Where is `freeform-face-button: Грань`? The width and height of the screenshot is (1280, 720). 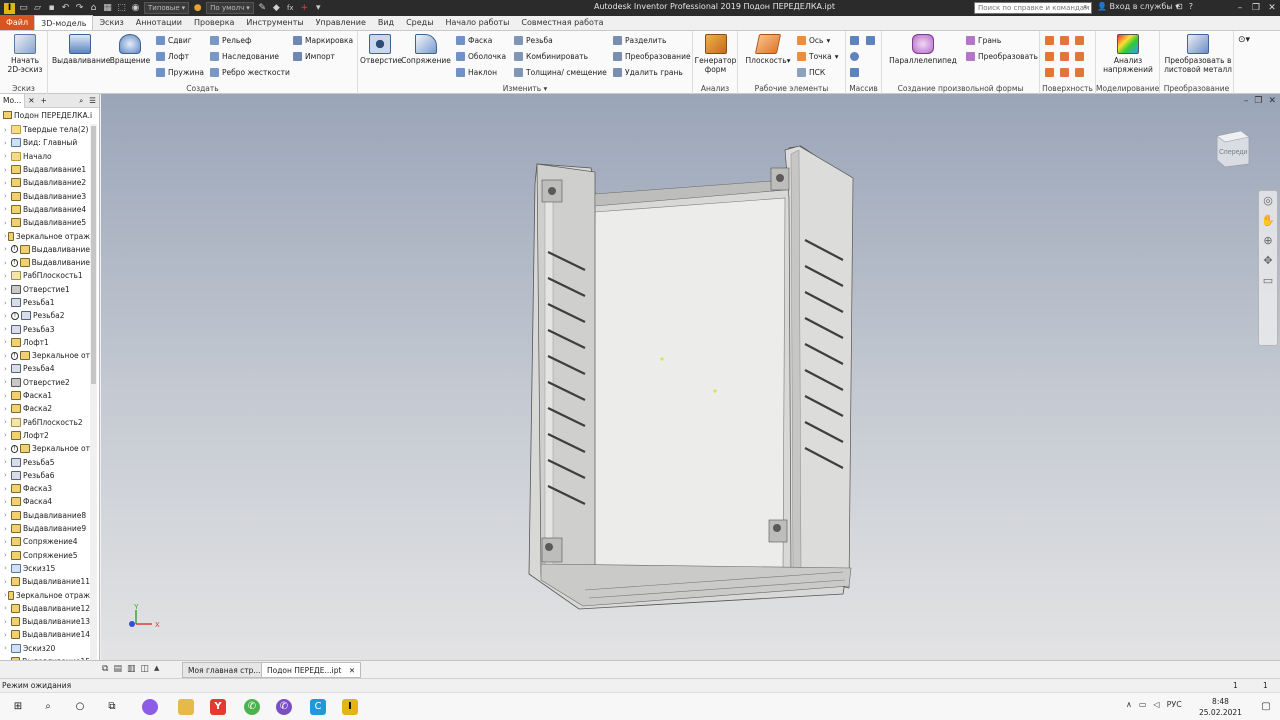 freeform-face-button: Грань is located at coordinates (983, 40).